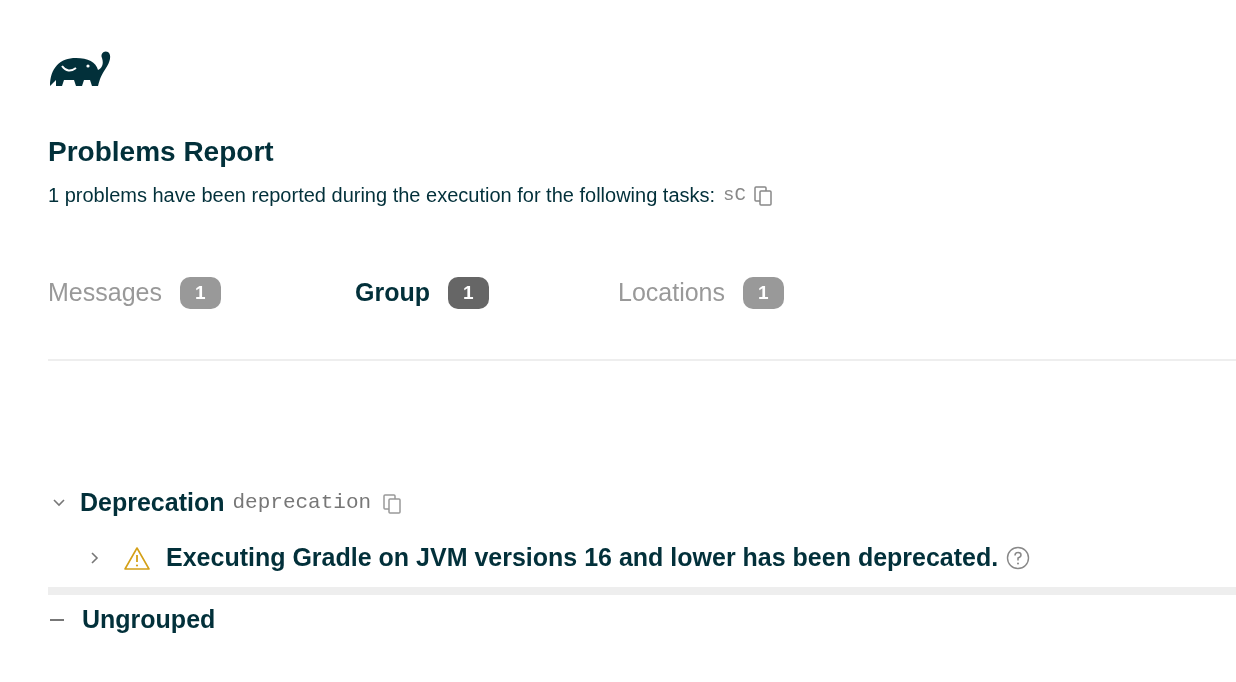  I want to click on tab: Group 1, so click(486, 293).